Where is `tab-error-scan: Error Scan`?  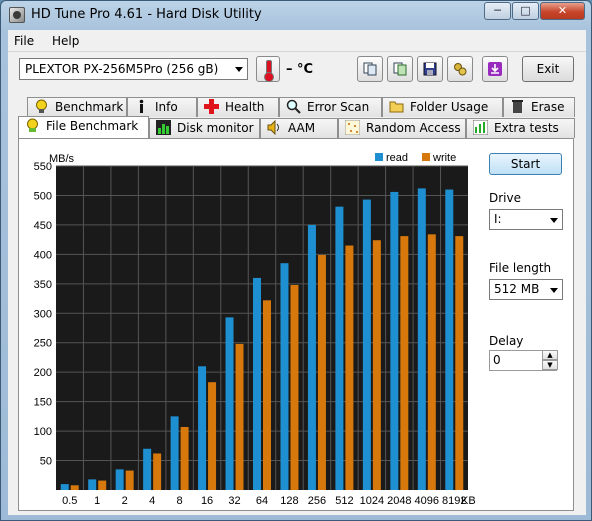 tab-error-scan: Error Scan is located at coordinates (330, 107).